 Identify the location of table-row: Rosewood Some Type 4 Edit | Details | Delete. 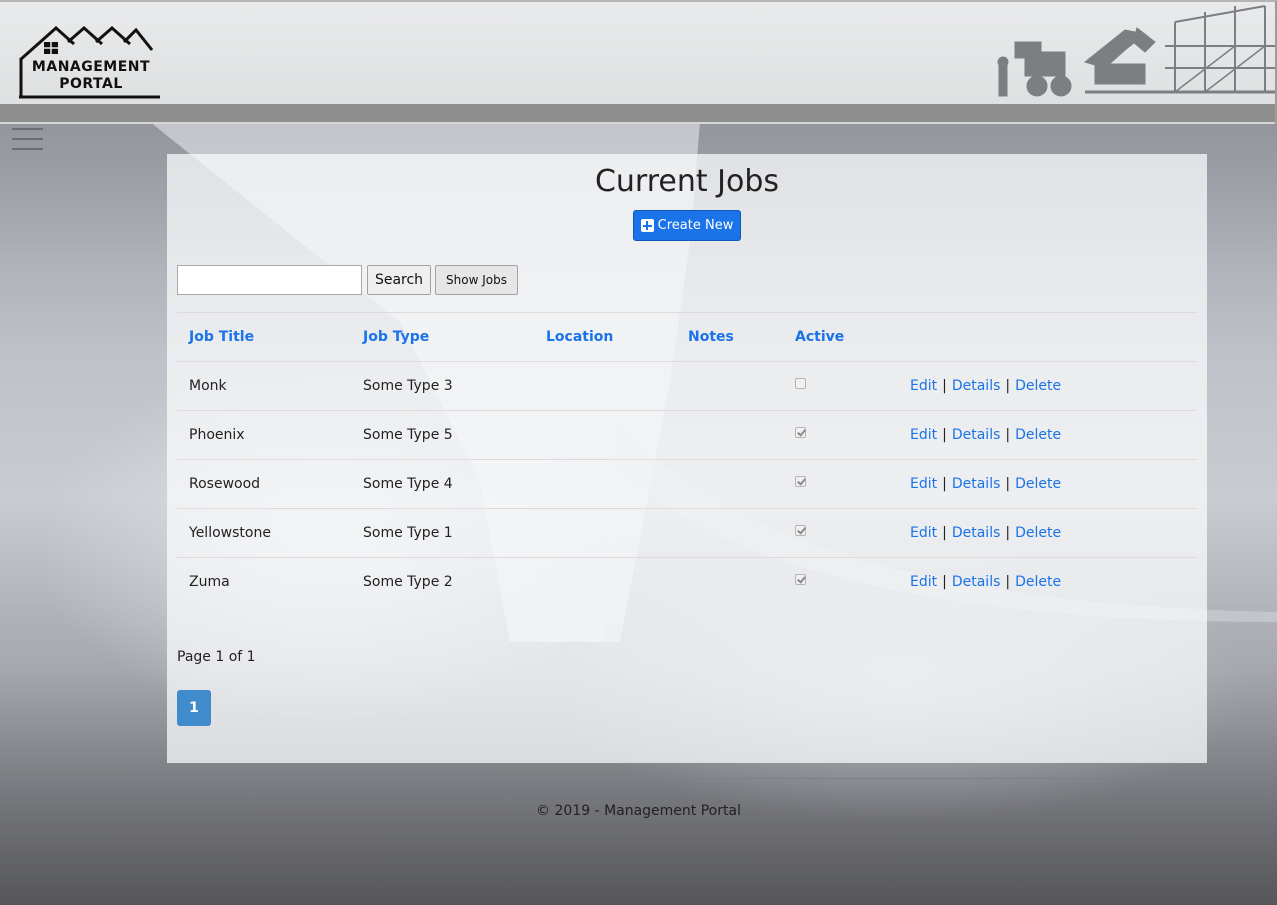
(687, 484).